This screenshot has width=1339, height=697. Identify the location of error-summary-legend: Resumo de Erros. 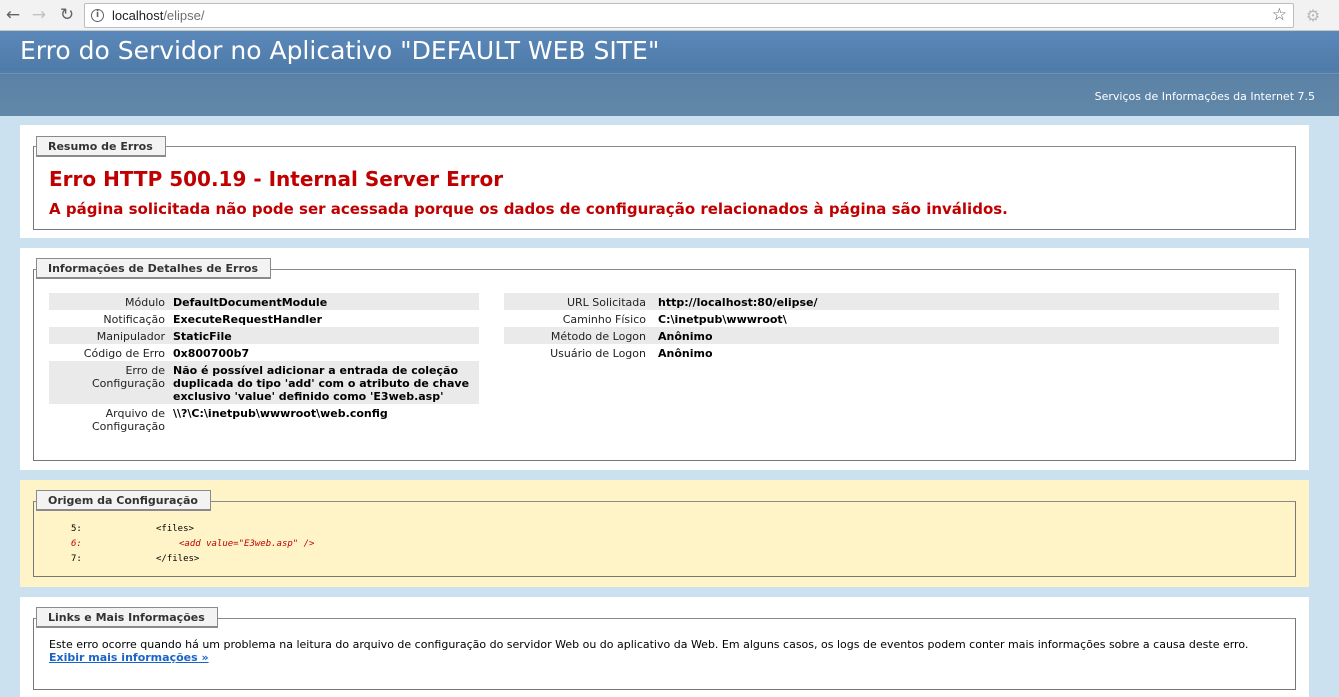
(101, 146).